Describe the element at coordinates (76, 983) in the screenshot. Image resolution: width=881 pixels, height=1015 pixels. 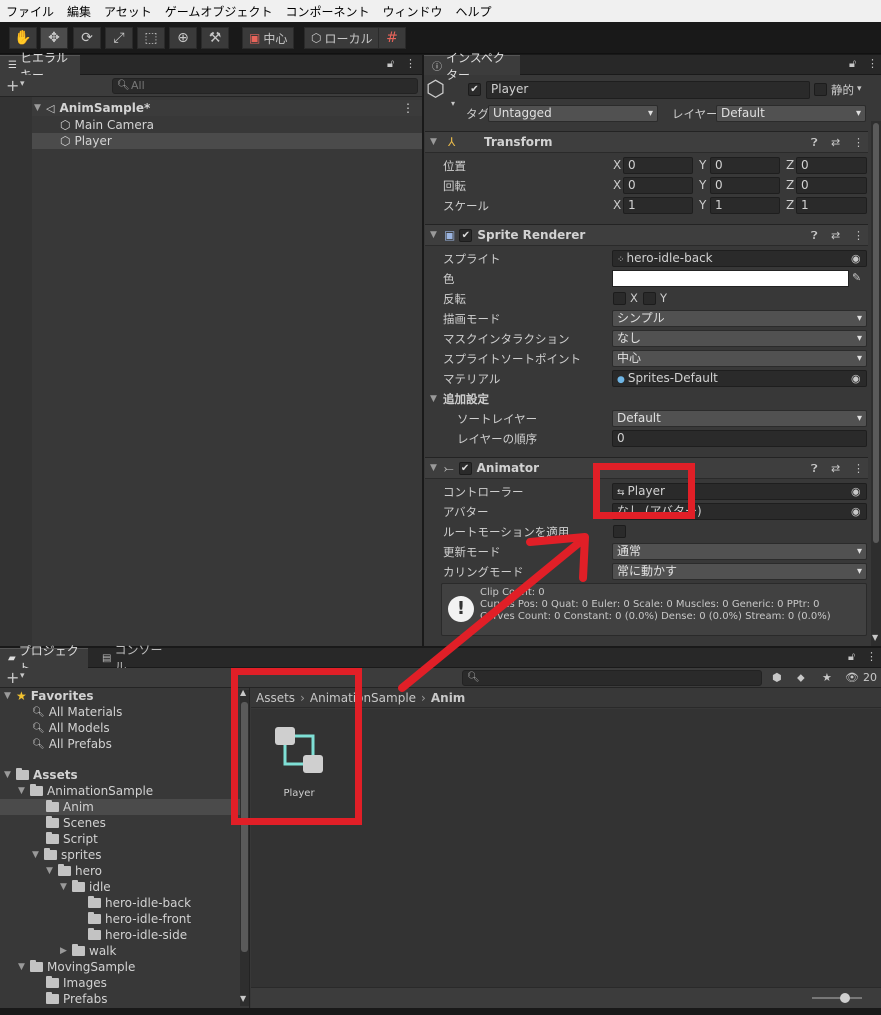
I see `tree-folder: Images` at that location.